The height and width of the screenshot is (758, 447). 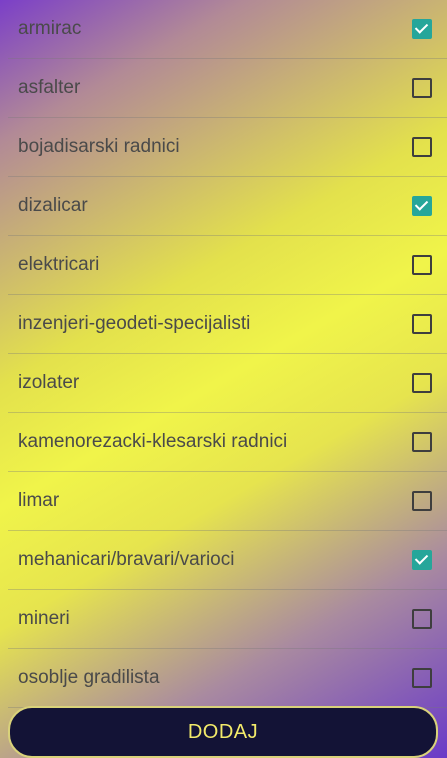 I want to click on list-item: mineri, so click(x=227, y=619).